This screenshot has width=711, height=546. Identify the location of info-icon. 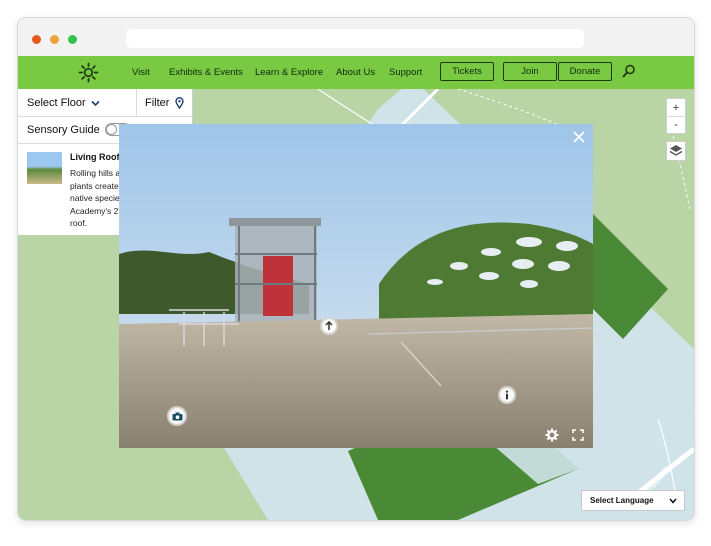
(507, 395).